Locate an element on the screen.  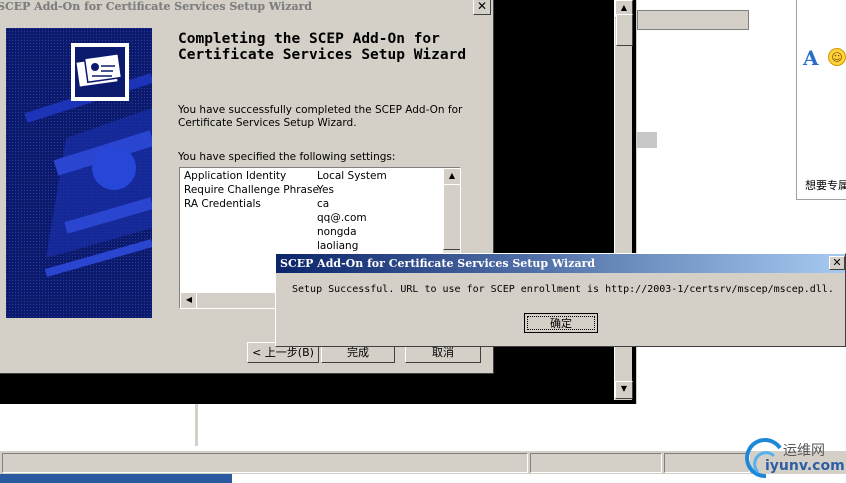
settings-row: Require Challenge PhraseYes is located at coordinates (259, 190).